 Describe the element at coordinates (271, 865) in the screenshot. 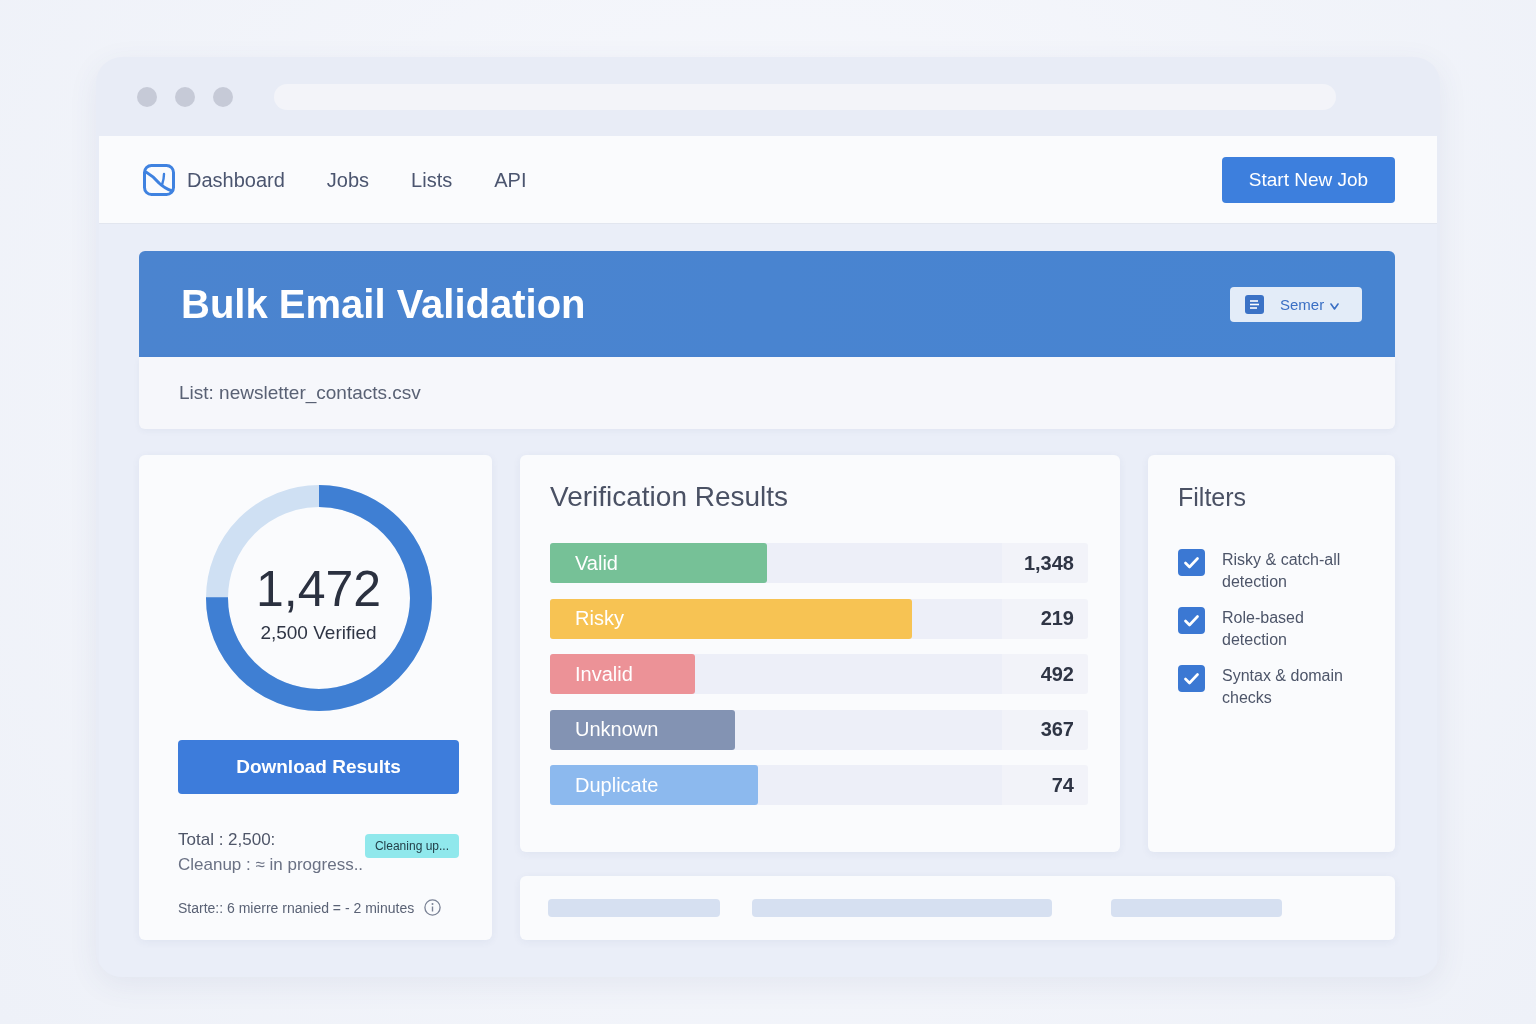

I see `cleanup-text: Cleanup : ≈ in progress..` at that location.